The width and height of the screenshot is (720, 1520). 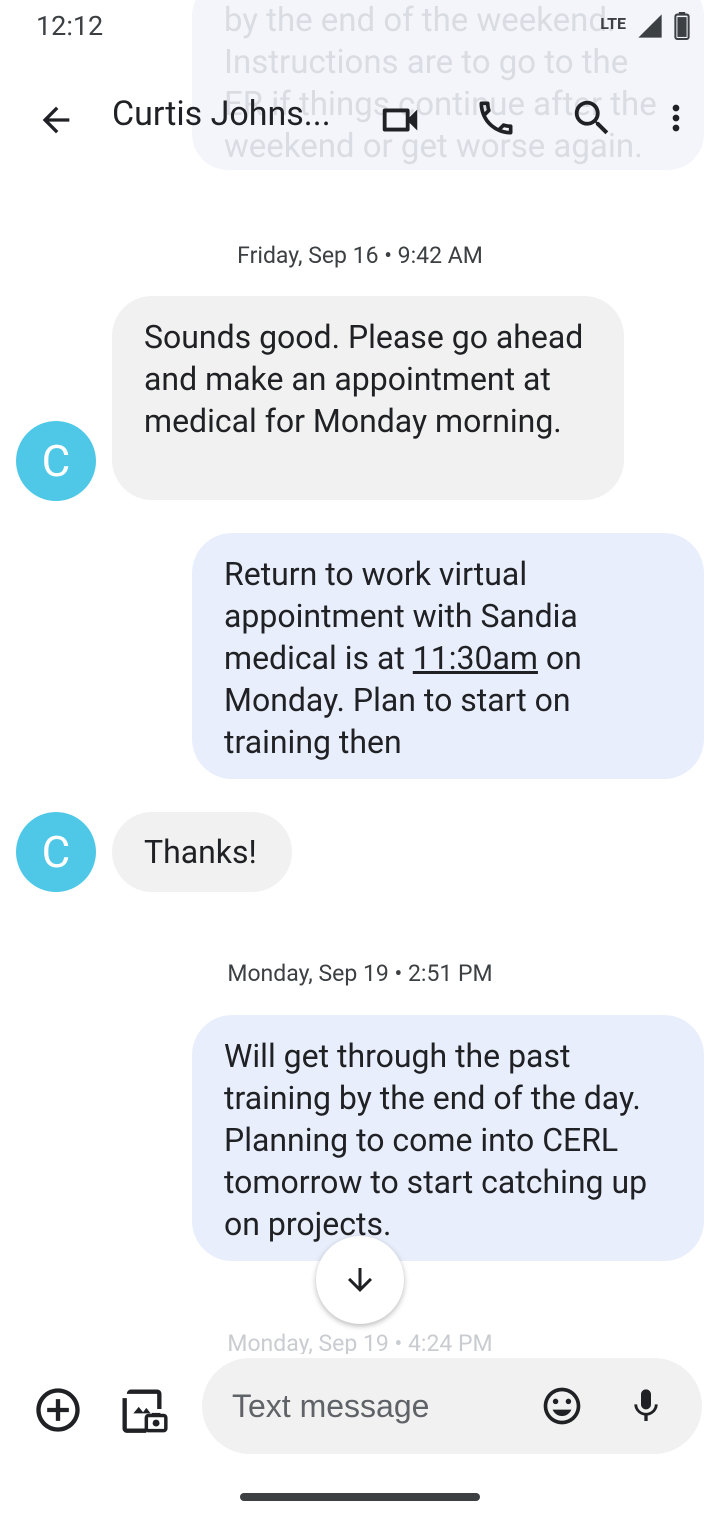 I want to click on message-text: Thanks!, so click(x=200, y=852).